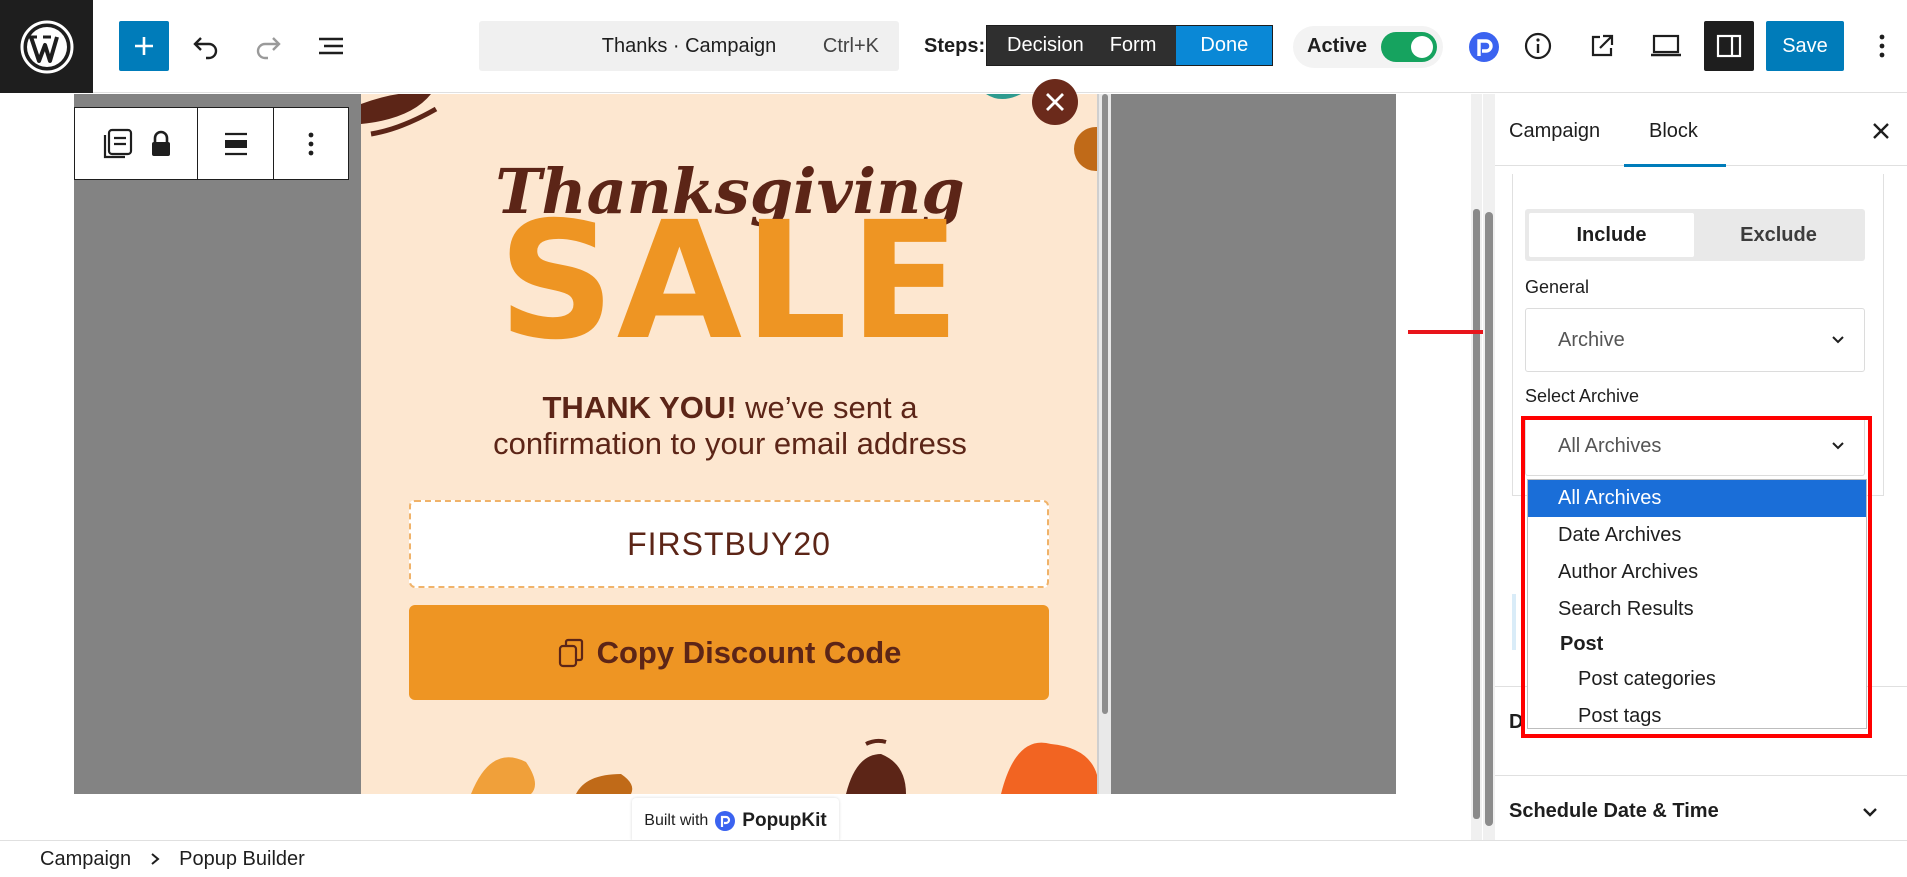 Image resolution: width=1907 pixels, height=877 pixels. Describe the element at coordinates (1476, 467) in the screenshot. I see `canvas-scrollbar` at that location.